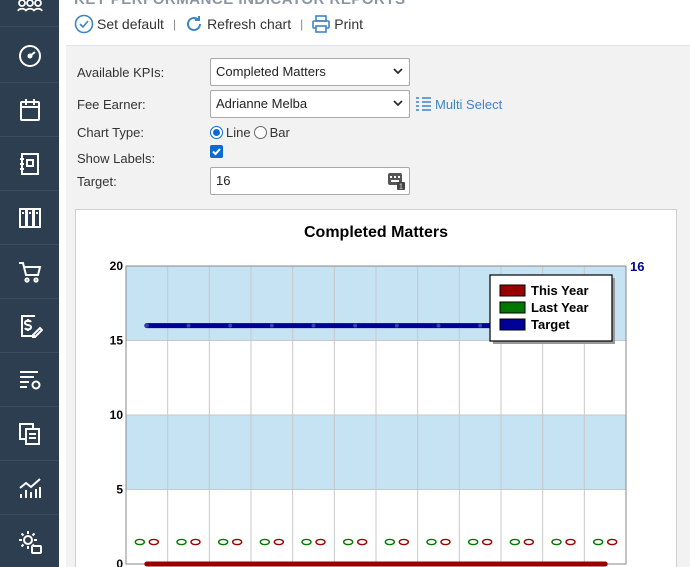 The height and width of the screenshot is (567, 690). What do you see at coordinates (279, 132) in the screenshot?
I see `chart-type-bar-label: Bar` at bounding box center [279, 132].